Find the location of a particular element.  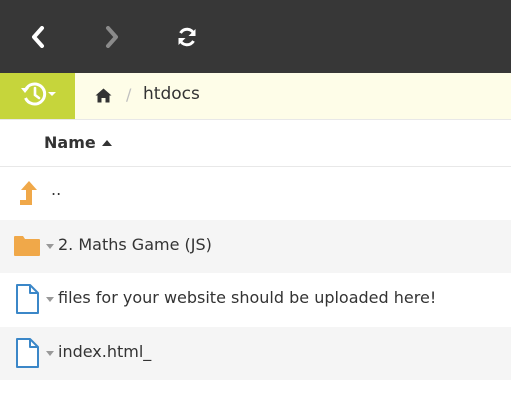

name-column-label: Name is located at coordinates (70, 142).